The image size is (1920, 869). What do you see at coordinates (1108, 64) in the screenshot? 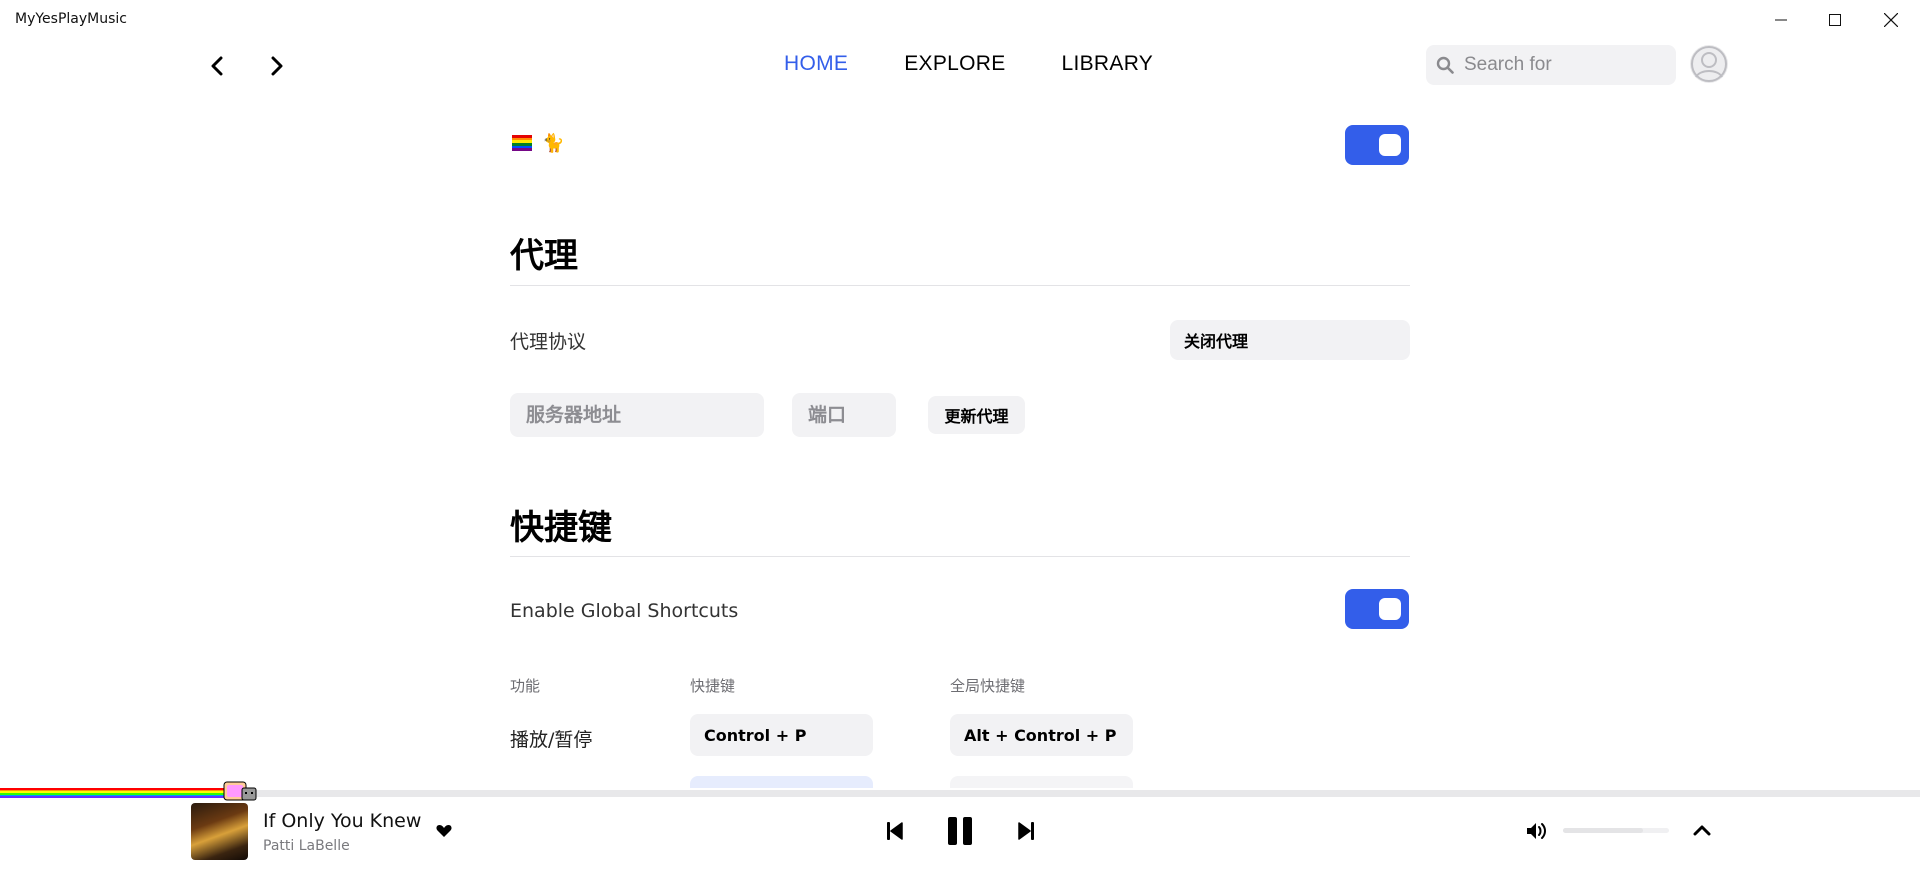
I see `tab-library: LIBRARY` at bounding box center [1108, 64].